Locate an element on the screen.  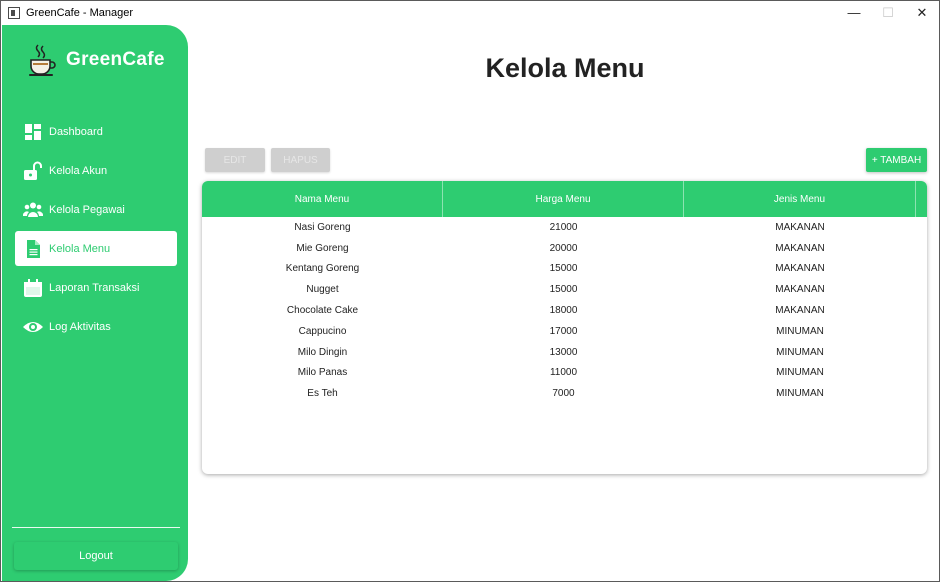
sidebar-item-dashboard: Dashboard is located at coordinates (96, 131).